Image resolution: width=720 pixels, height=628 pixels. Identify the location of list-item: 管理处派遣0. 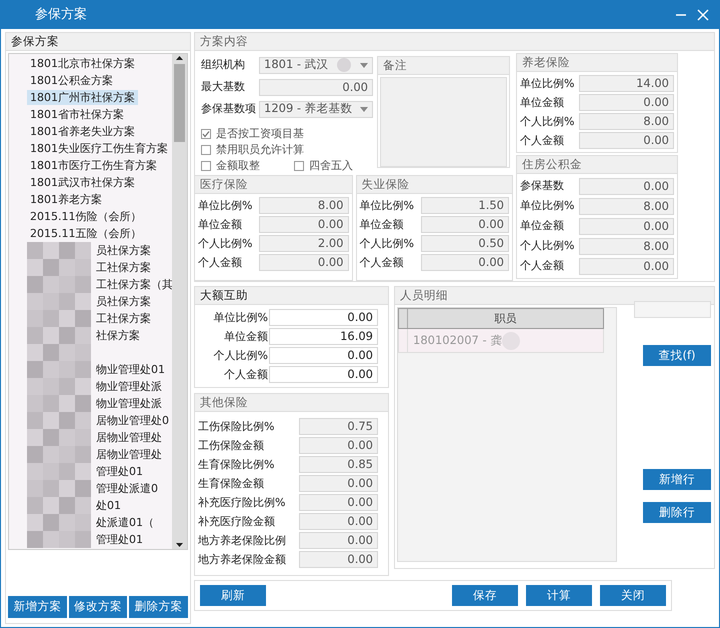
(127, 488).